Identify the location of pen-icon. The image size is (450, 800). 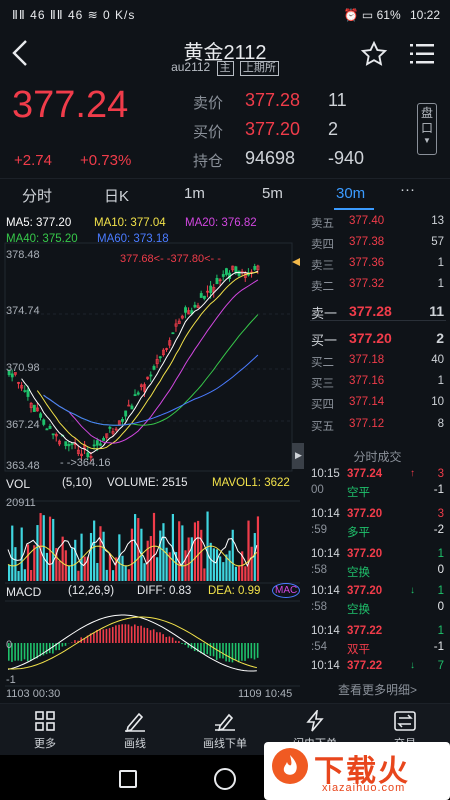
(135, 722).